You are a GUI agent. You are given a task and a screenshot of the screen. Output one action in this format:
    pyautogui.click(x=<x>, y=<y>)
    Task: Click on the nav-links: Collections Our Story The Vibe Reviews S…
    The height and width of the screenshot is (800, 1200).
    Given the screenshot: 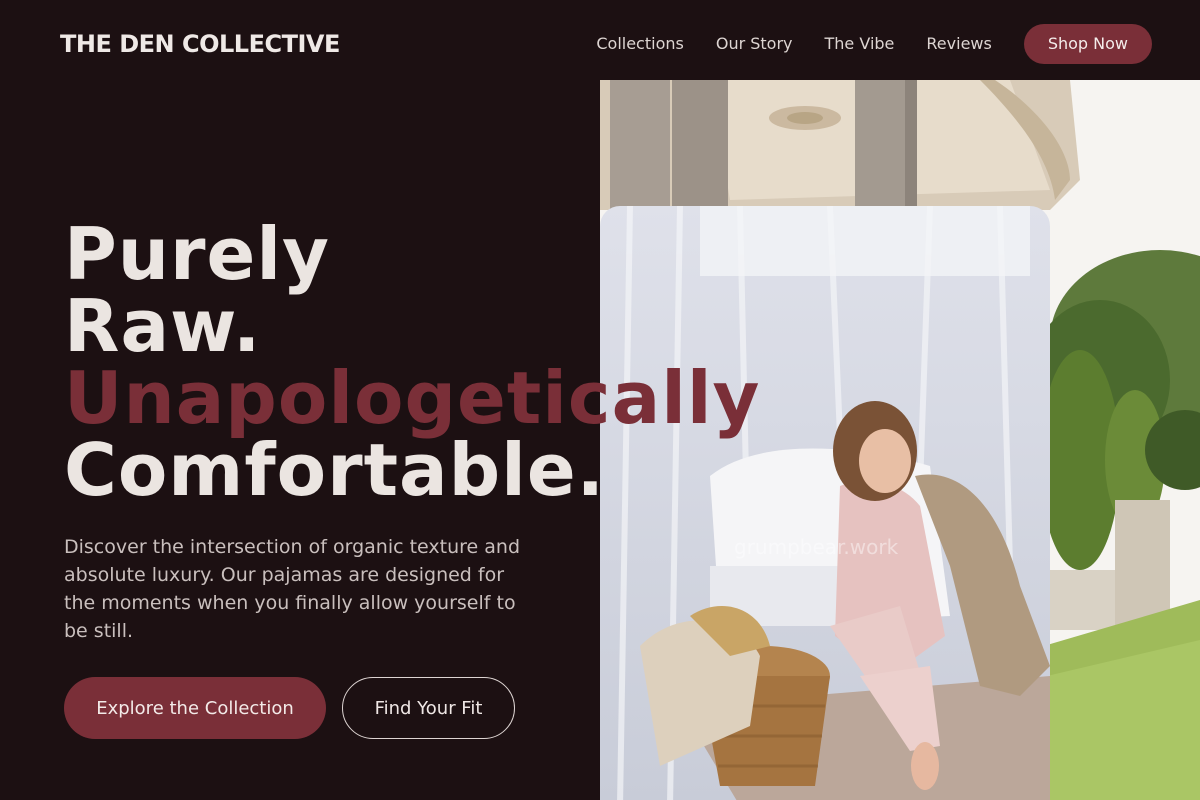 What is the action you would take?
    pyautogui.click(x=874, y=44)
    